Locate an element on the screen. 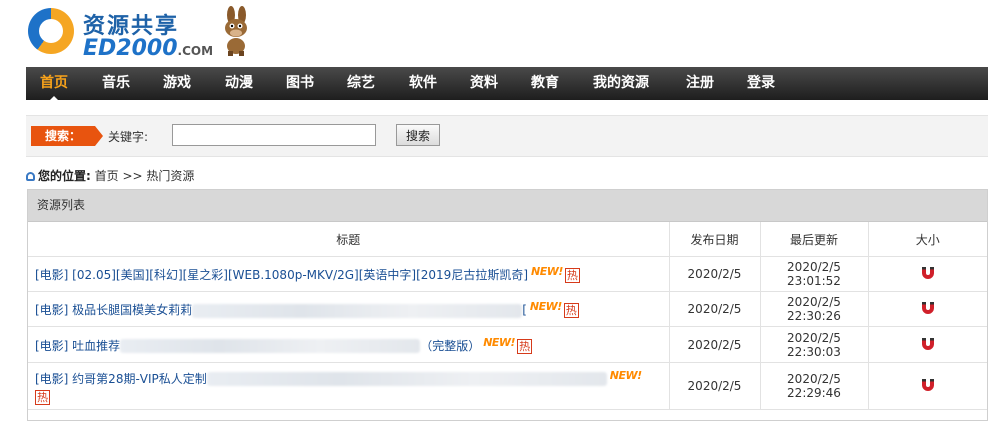  nav-item-books: 图书 is located at coordinates (300, 83).